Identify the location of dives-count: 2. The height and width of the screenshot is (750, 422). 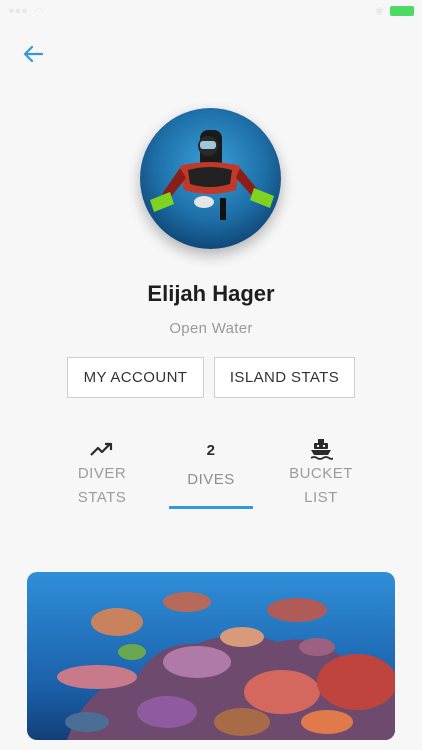
(211, 450).